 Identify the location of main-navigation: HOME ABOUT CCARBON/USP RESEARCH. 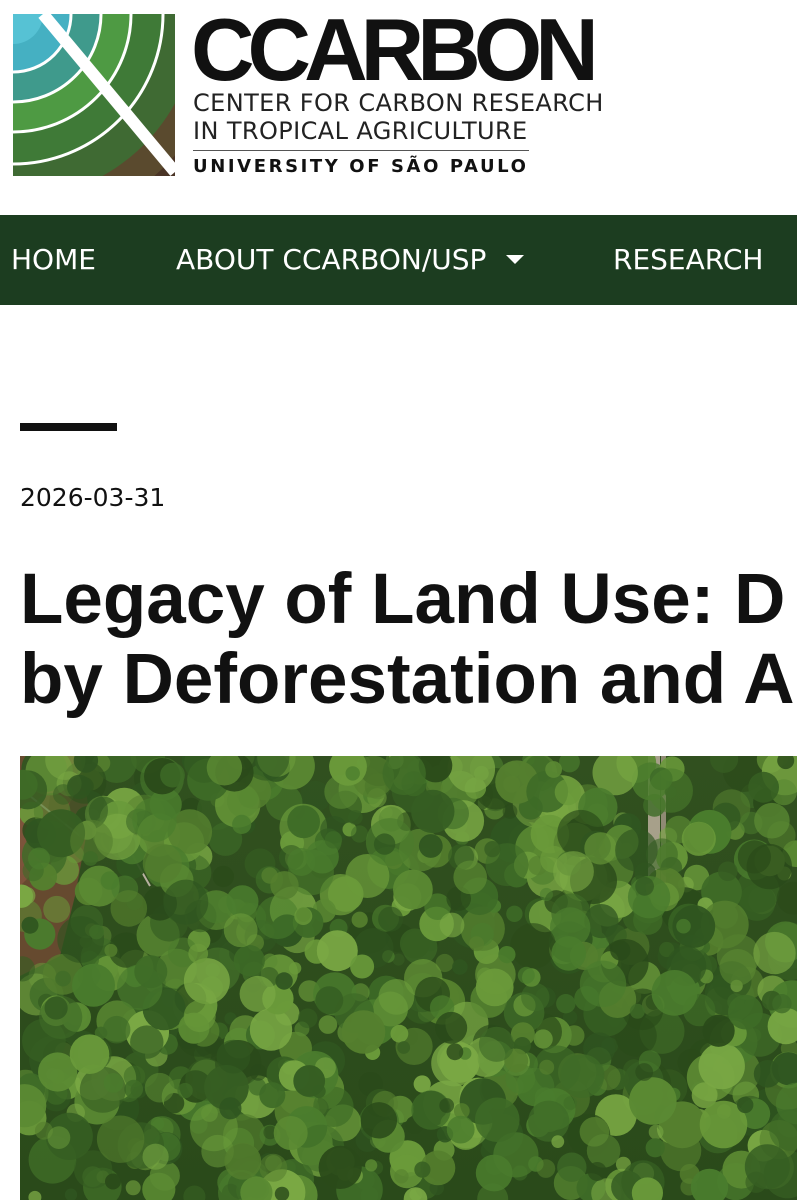
(398, 260).